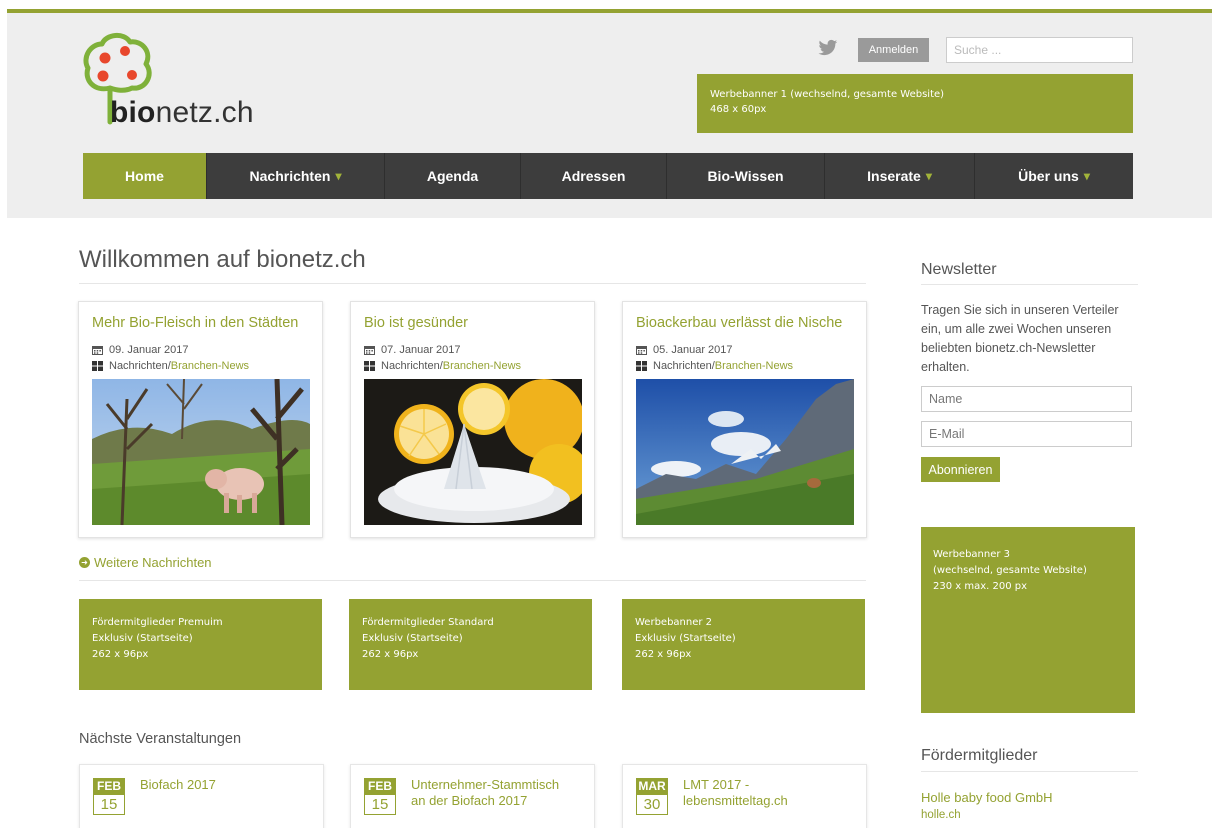  What do you see at coordinates (1026, 434) in the screenshot?
I see `email-field` at bounding box center [1026, 434].